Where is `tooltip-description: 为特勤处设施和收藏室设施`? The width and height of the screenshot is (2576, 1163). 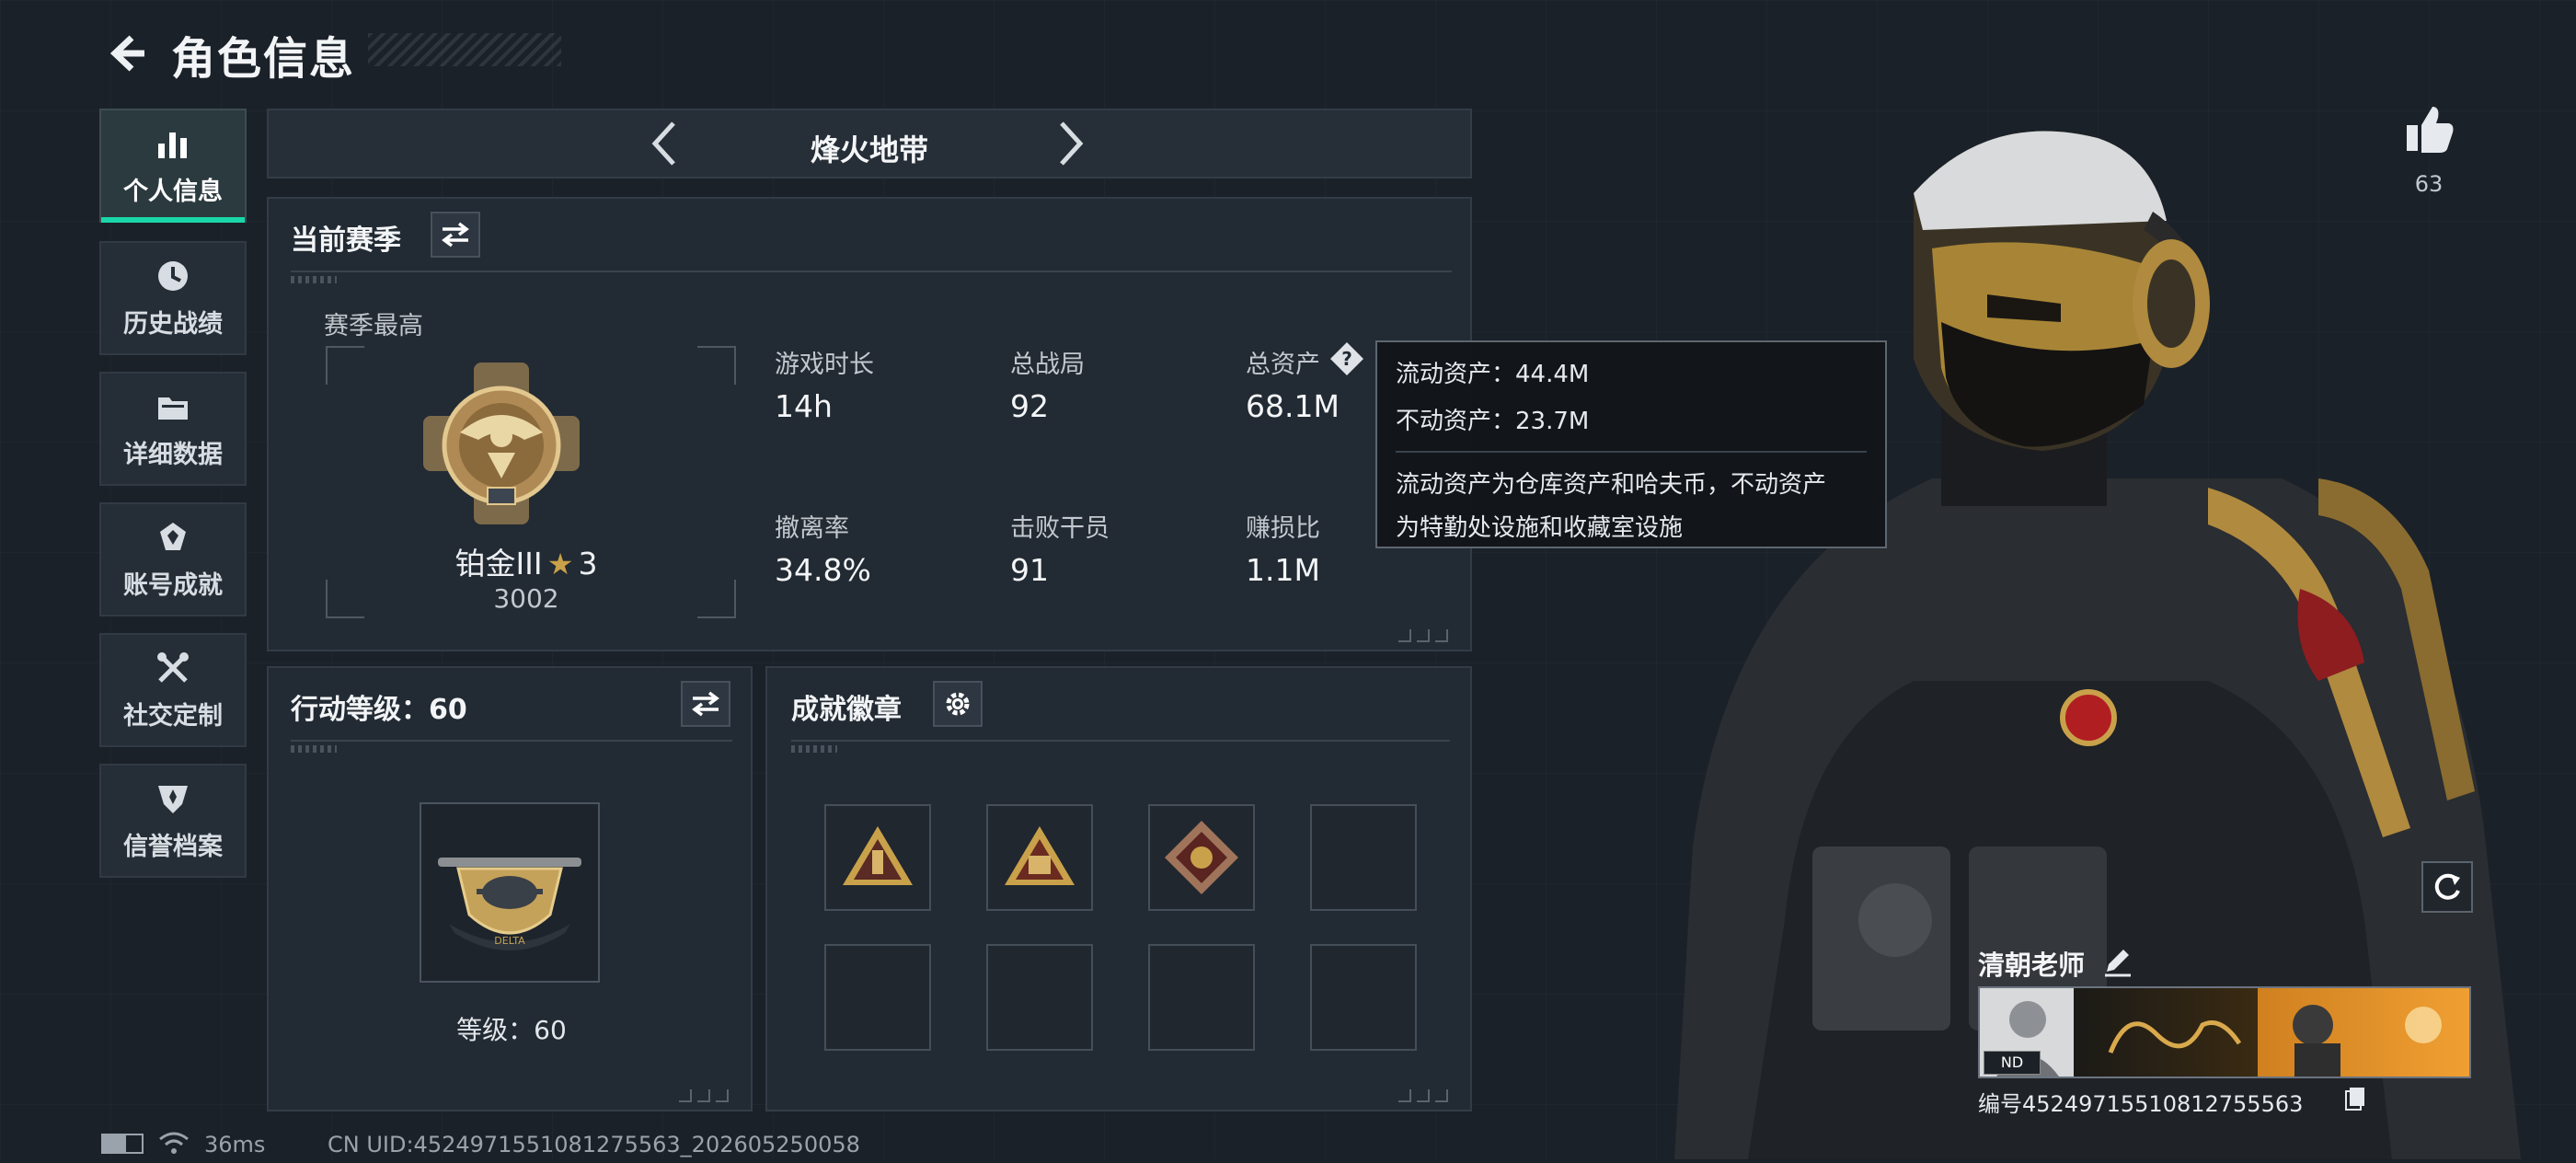
tooltip-description: 为特勤处设施和收藏室设施 is located at coordinates (1540, 528).